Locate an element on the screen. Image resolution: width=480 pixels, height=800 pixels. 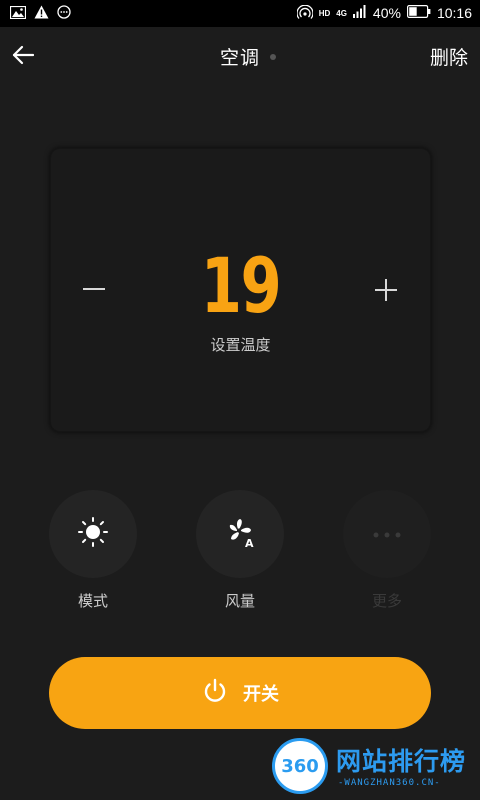
sun-icon is located at coordinates (93, 534).